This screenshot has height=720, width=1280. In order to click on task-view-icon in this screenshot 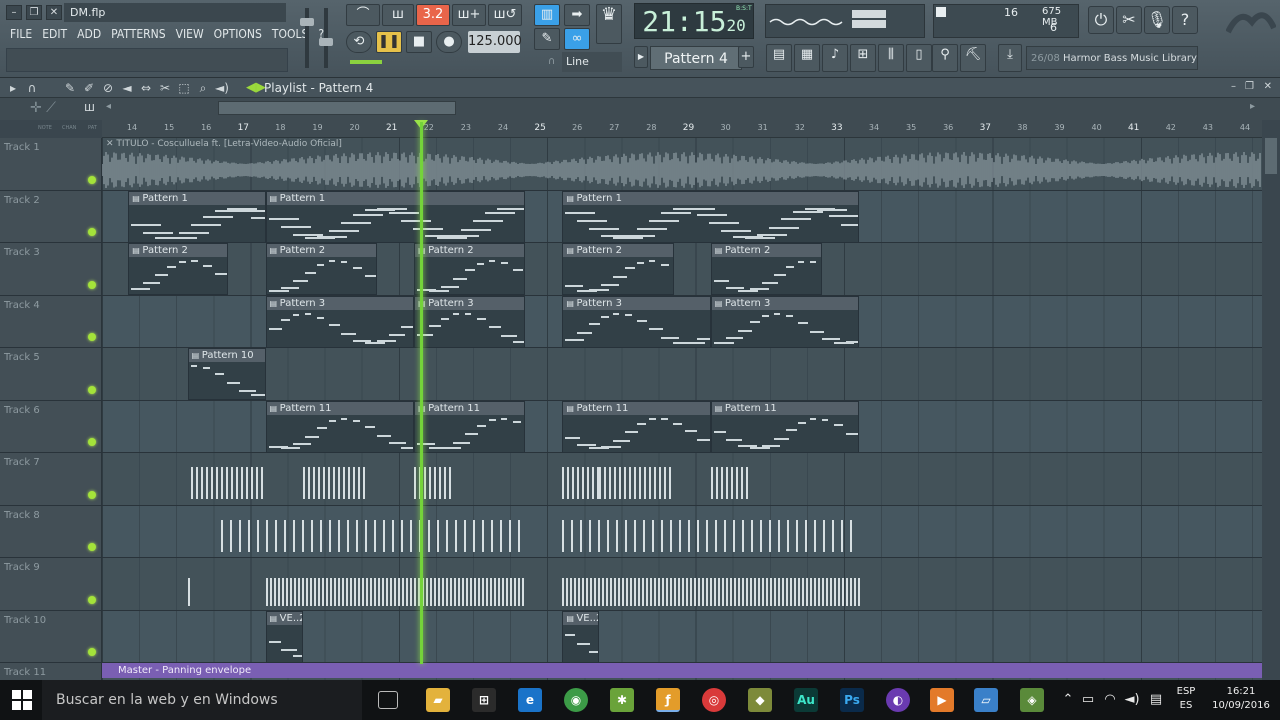, I will do `click(388, 700)`.